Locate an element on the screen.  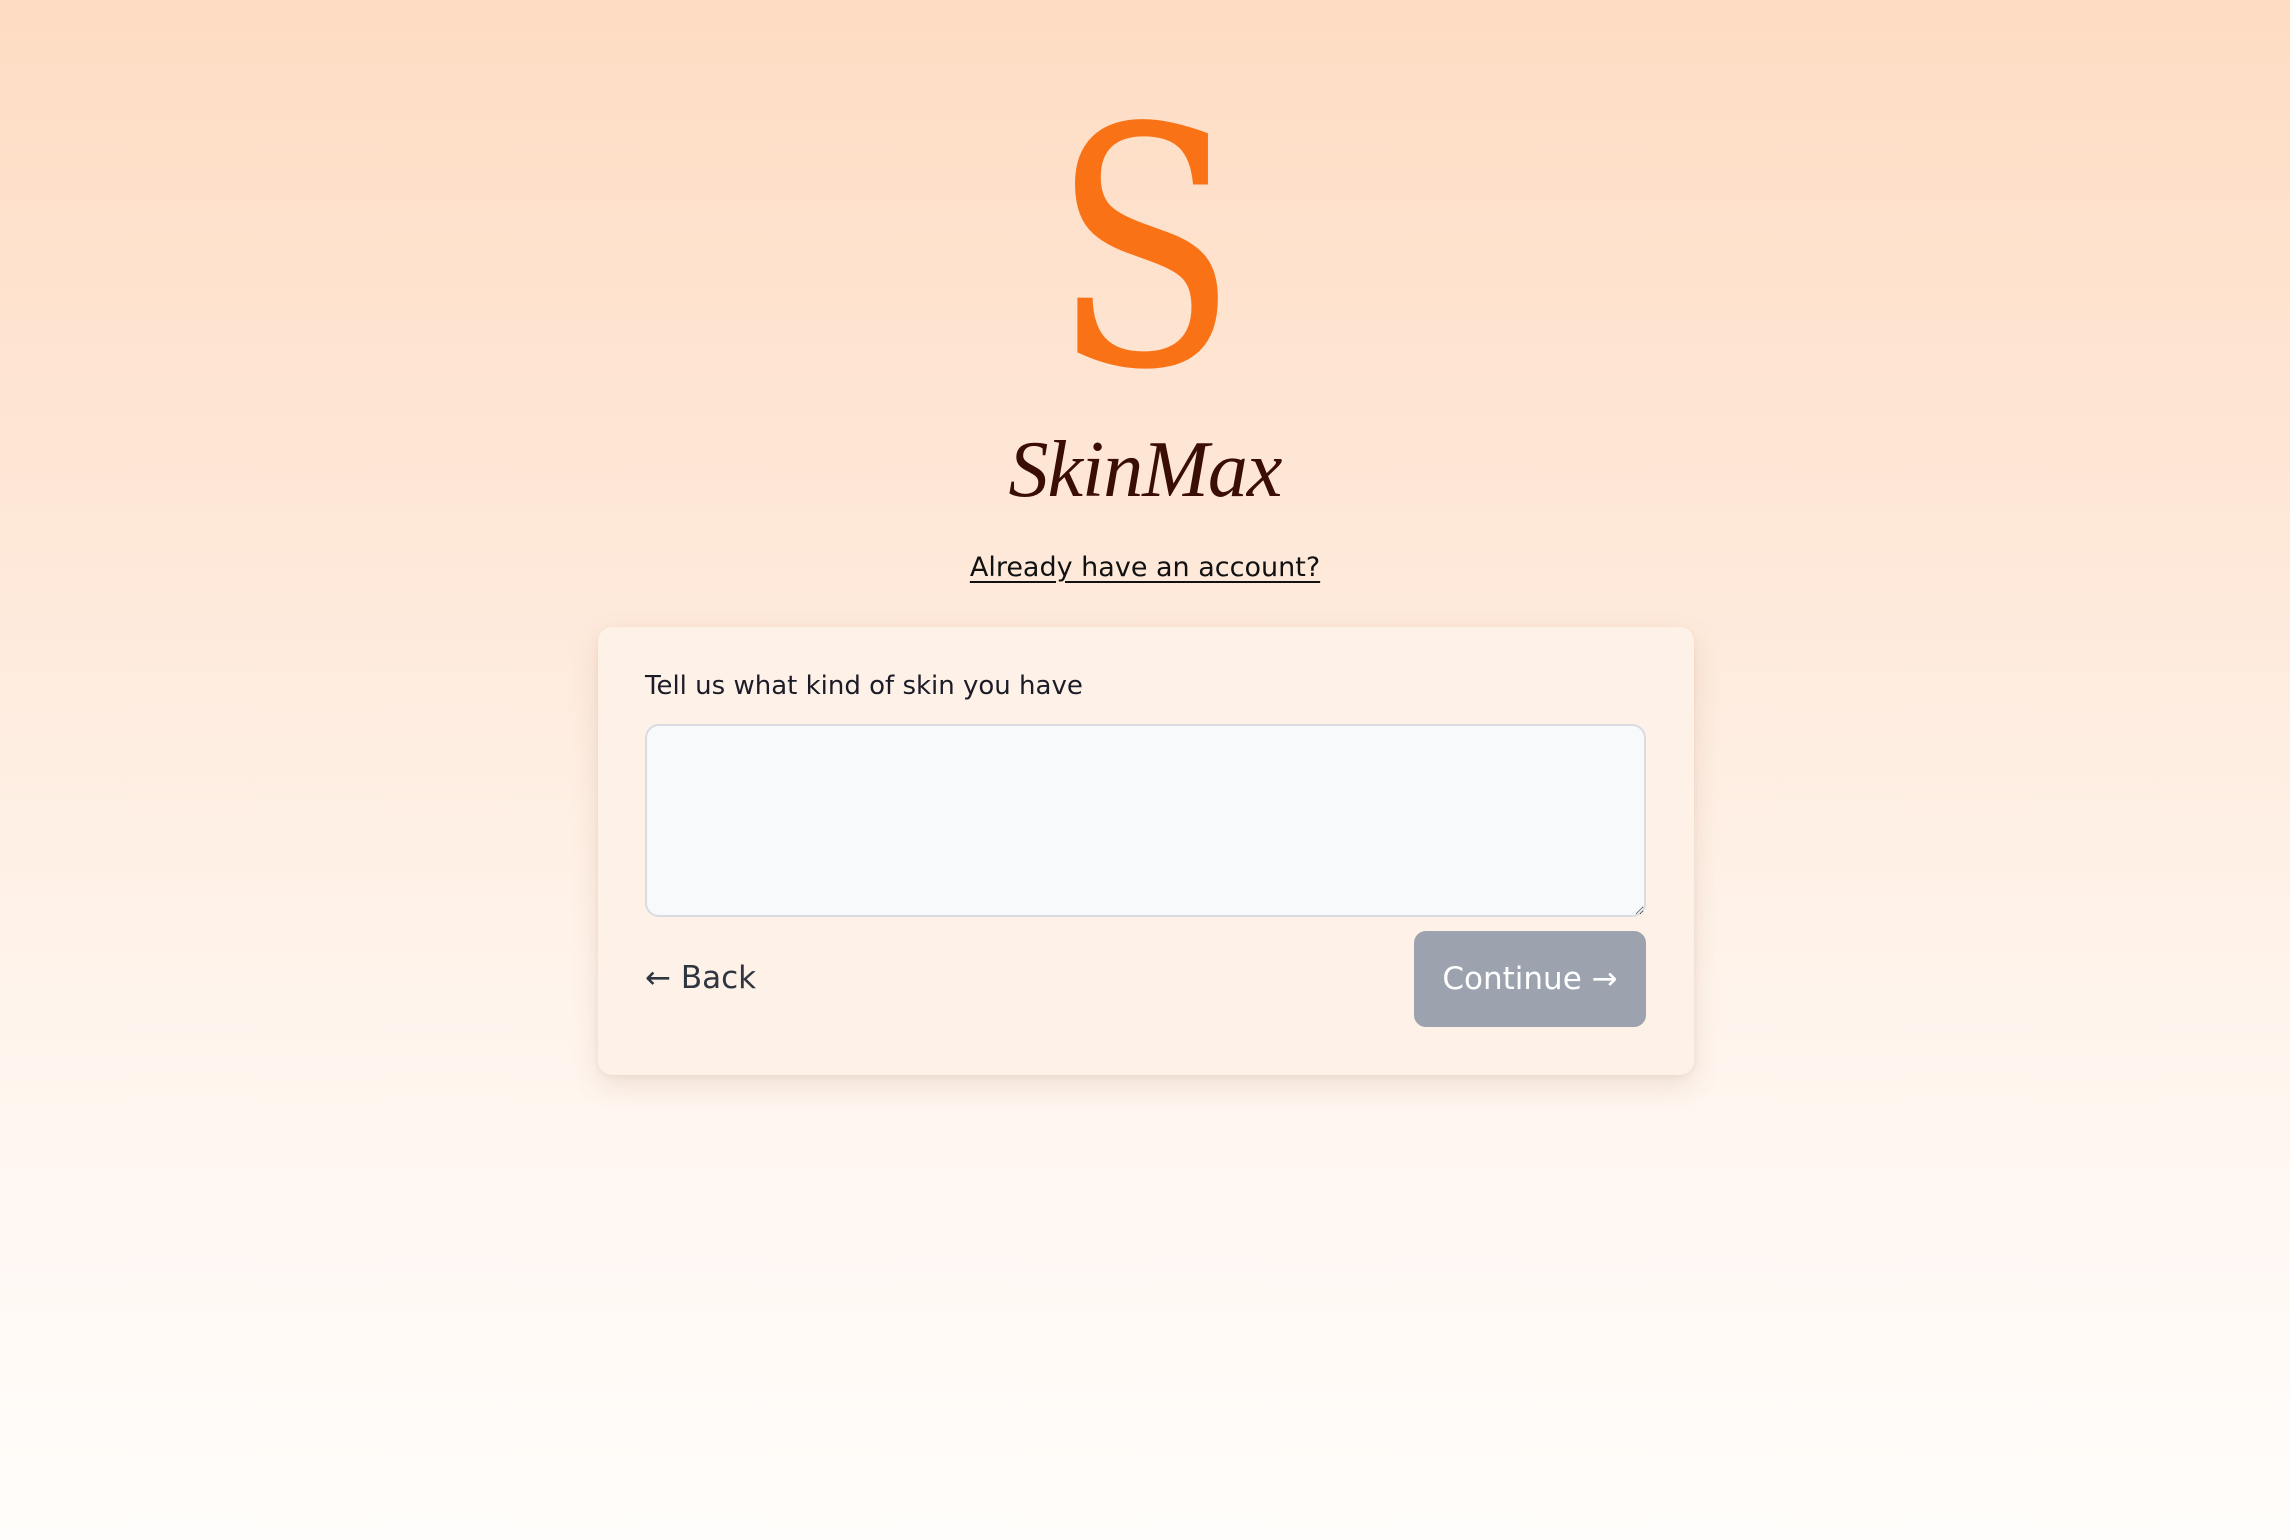
brand-name: SkinMax is located at coordinates (1145, 470).